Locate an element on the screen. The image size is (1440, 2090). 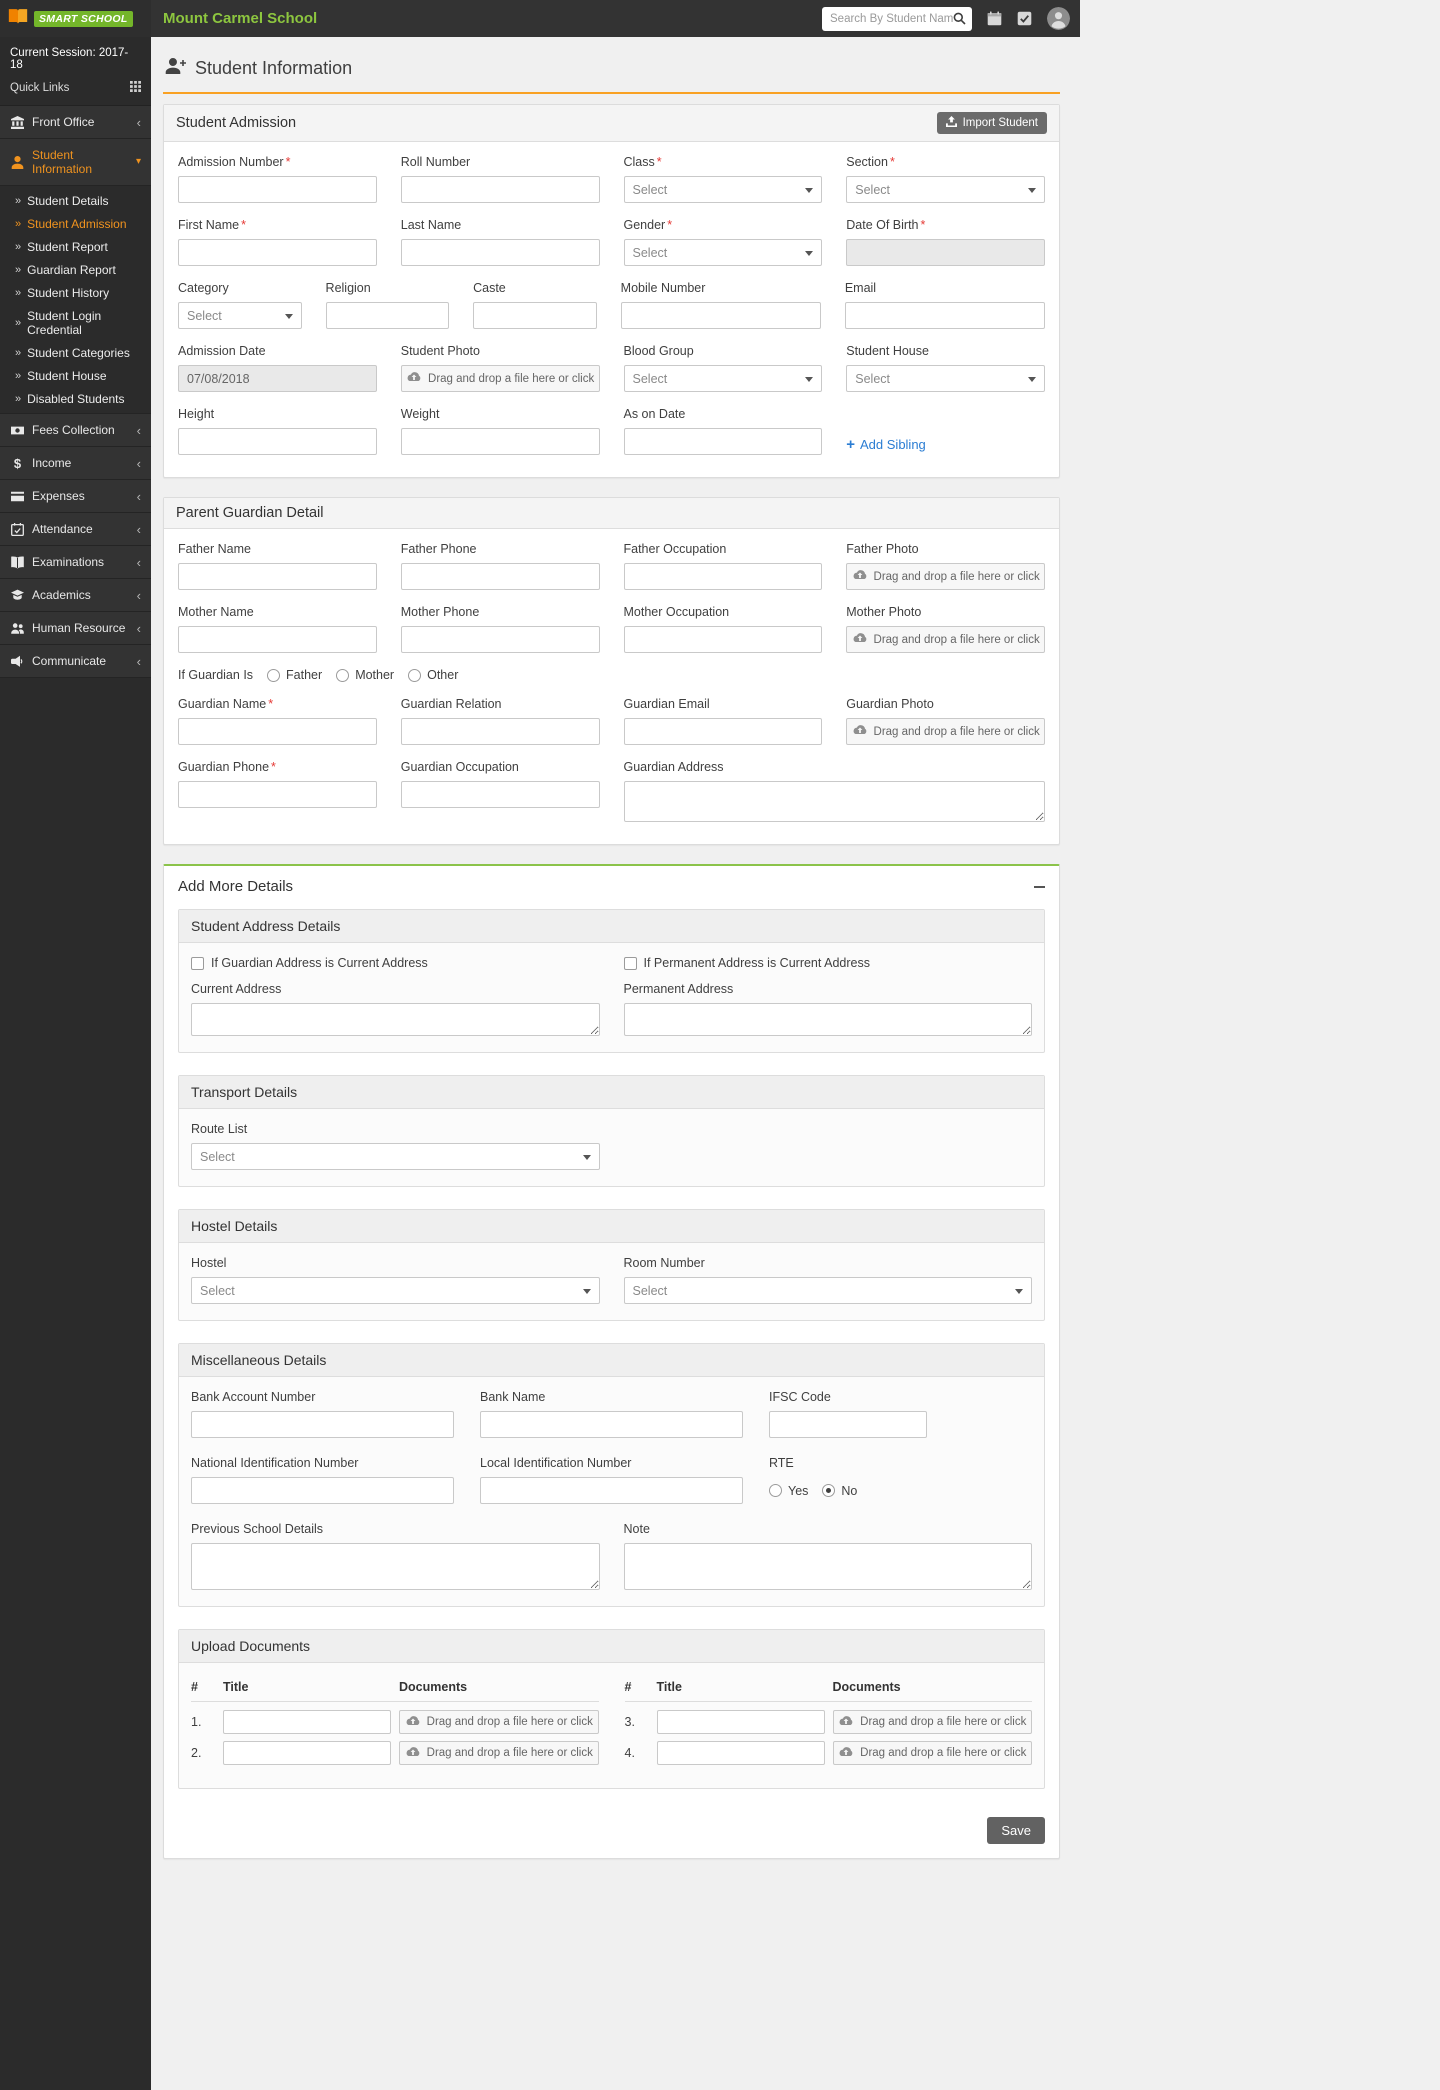
father-name-input is located at coordinates (277, 576).